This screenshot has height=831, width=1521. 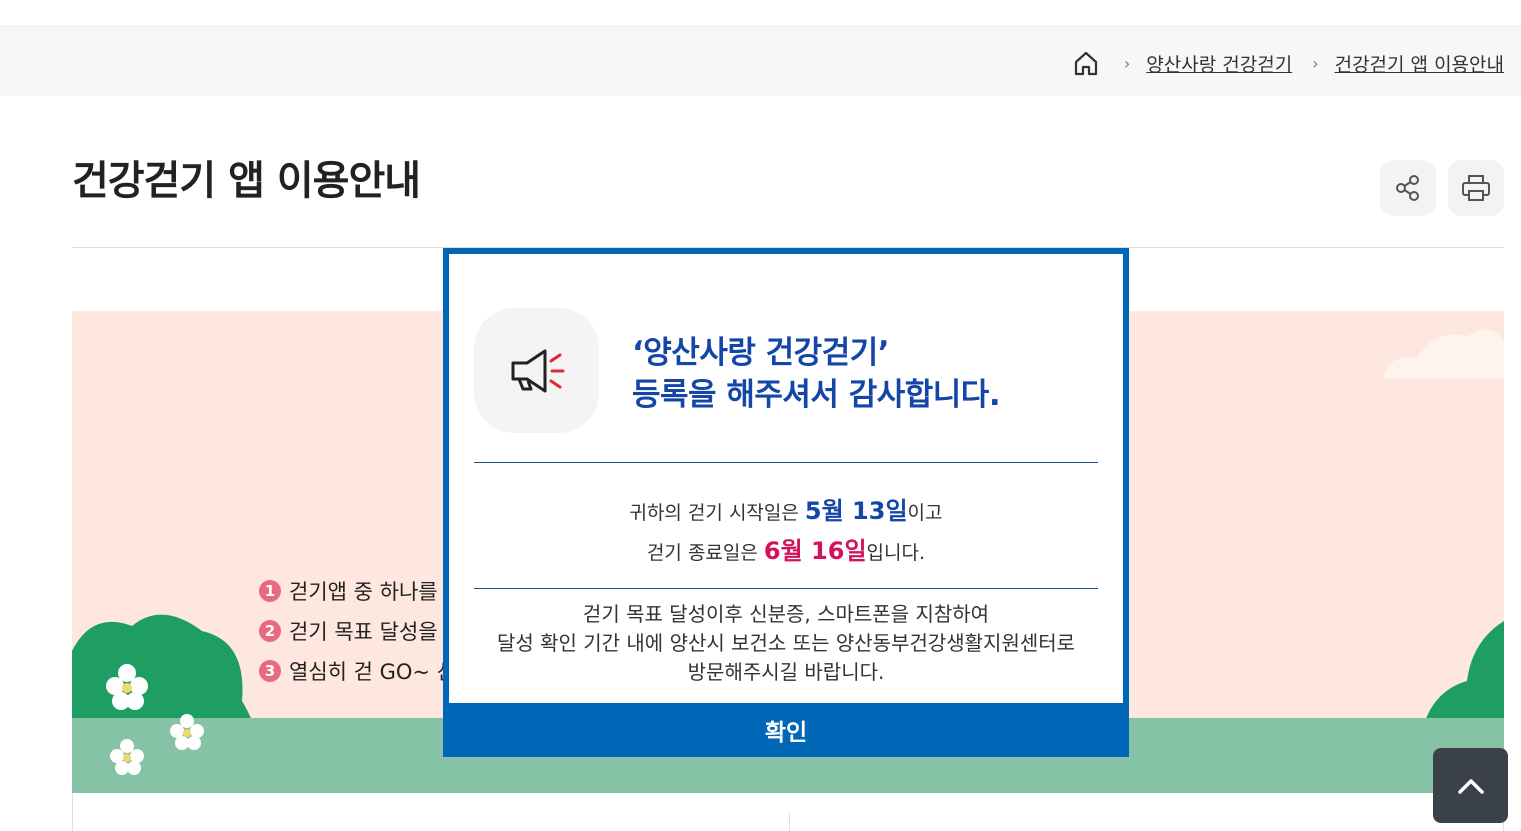 What do you see at coordinates (717, 513) in the screenshot?
I see `start-date-prefix: 귀하의 걷기 시작일은` at bounding box center [717, 513].